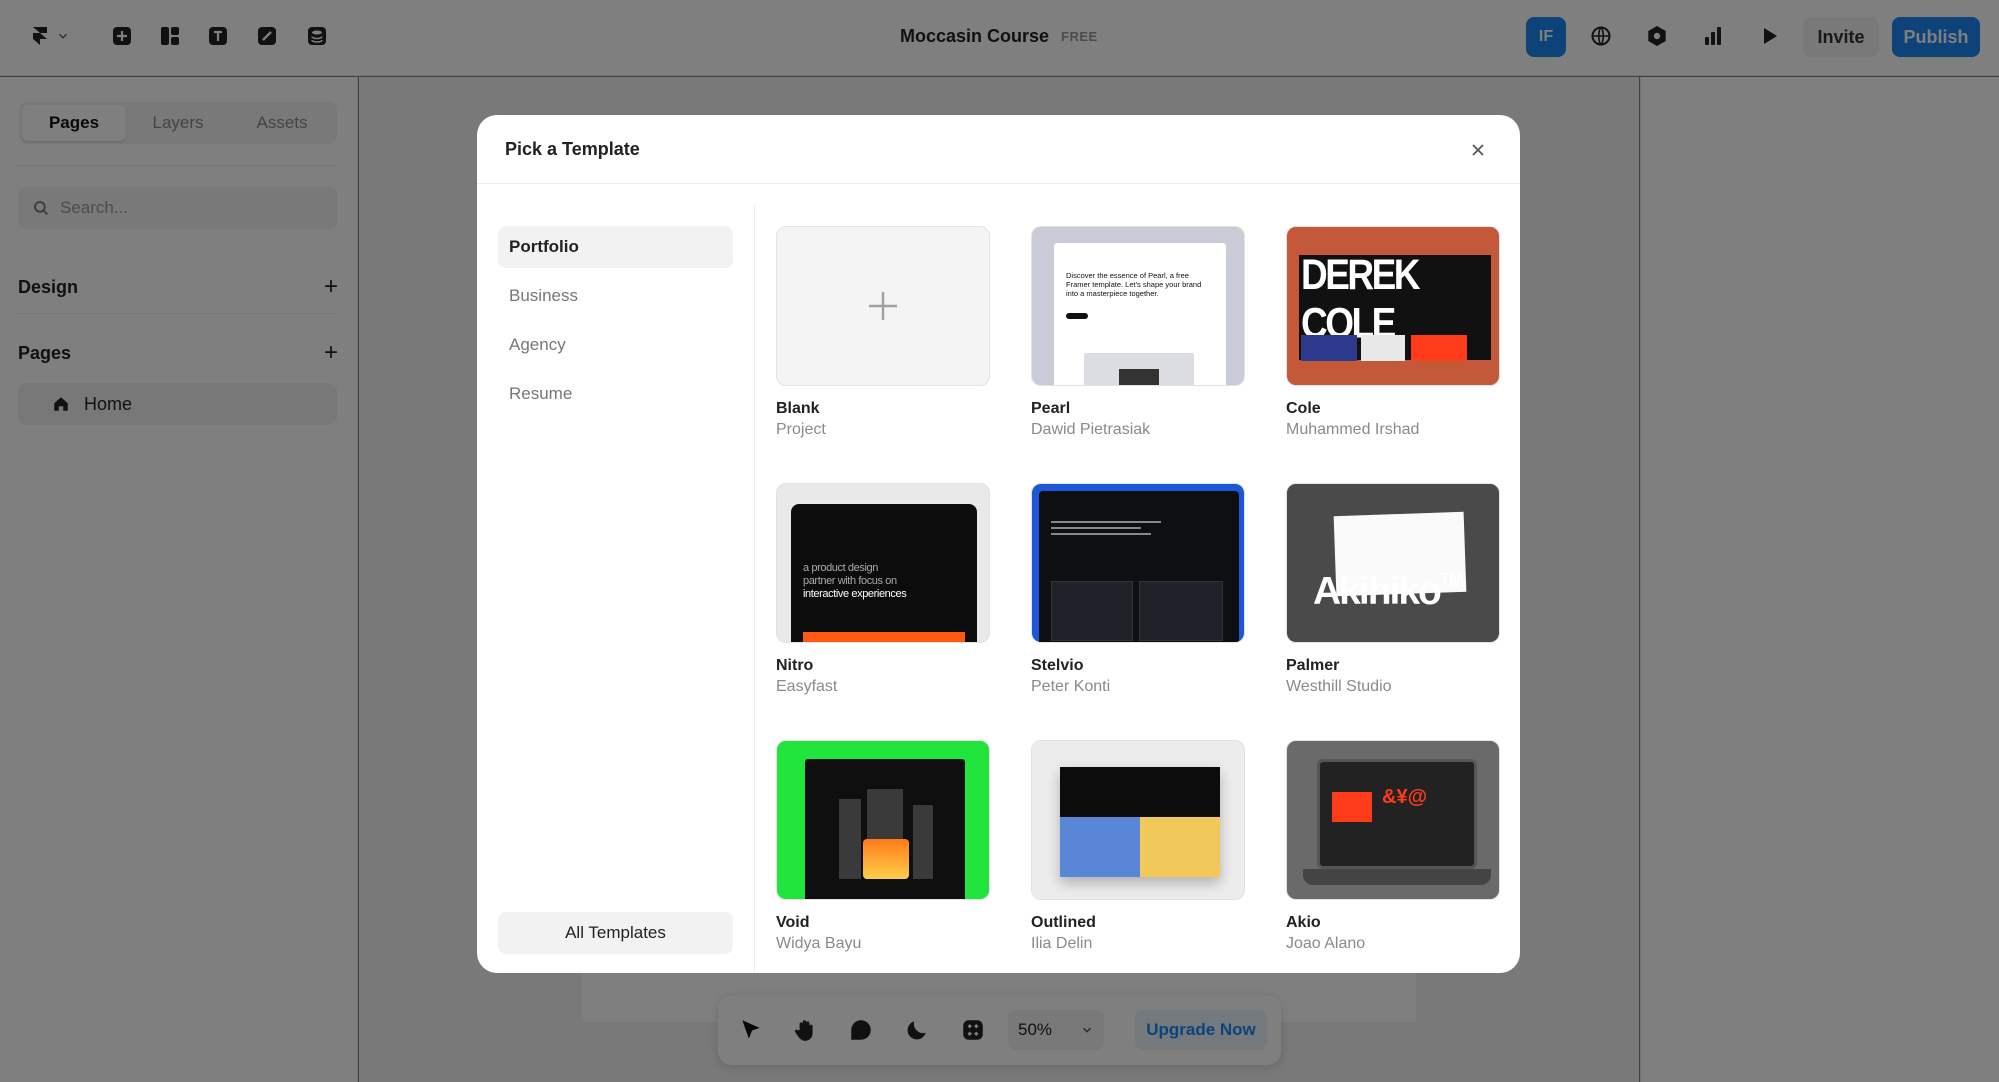 The width and height of the screenshot is (1999, 1082). What do you see at coordinates (1051, 408) in the screenshot?
I see `template-name: Pearl` at bounding box center [1051, 408].